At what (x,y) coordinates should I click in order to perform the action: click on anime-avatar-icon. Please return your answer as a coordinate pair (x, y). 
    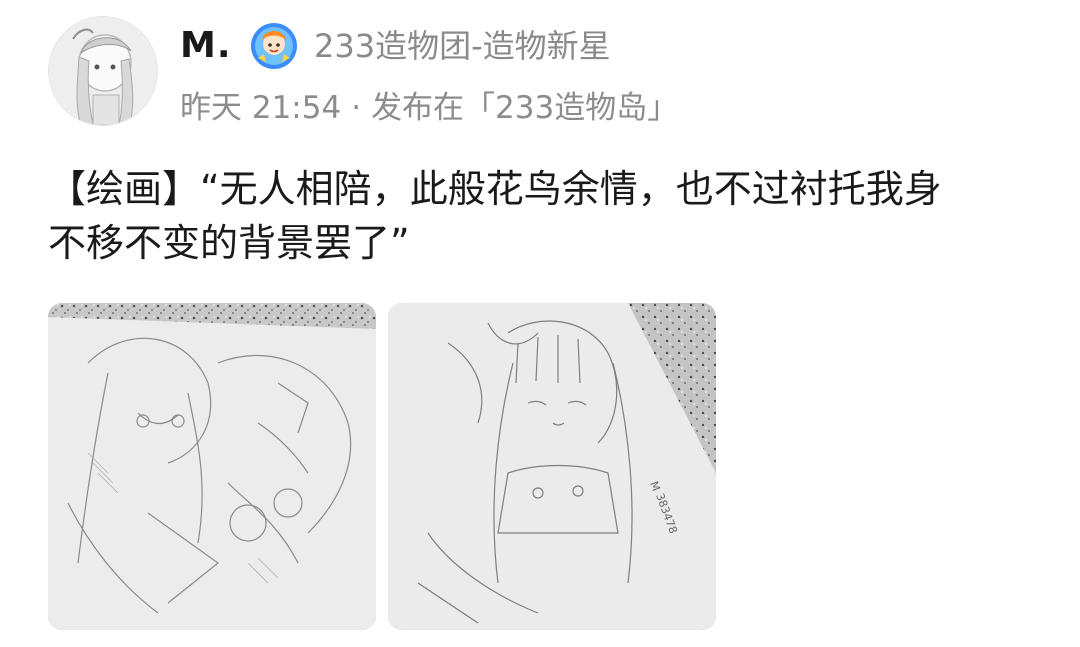
    Looking at the image, I should click on (103, 71).